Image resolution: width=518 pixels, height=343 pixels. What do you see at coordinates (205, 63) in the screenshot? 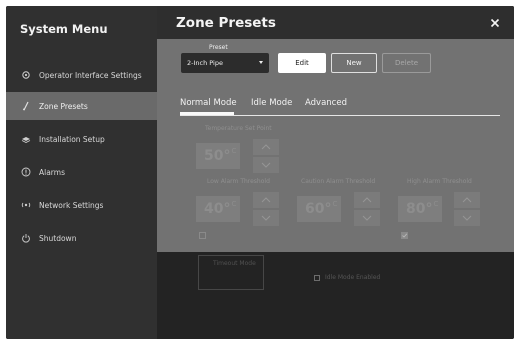
I see `preset-select-value: 2-Inch Pipe` at bounding box center [205, 63].